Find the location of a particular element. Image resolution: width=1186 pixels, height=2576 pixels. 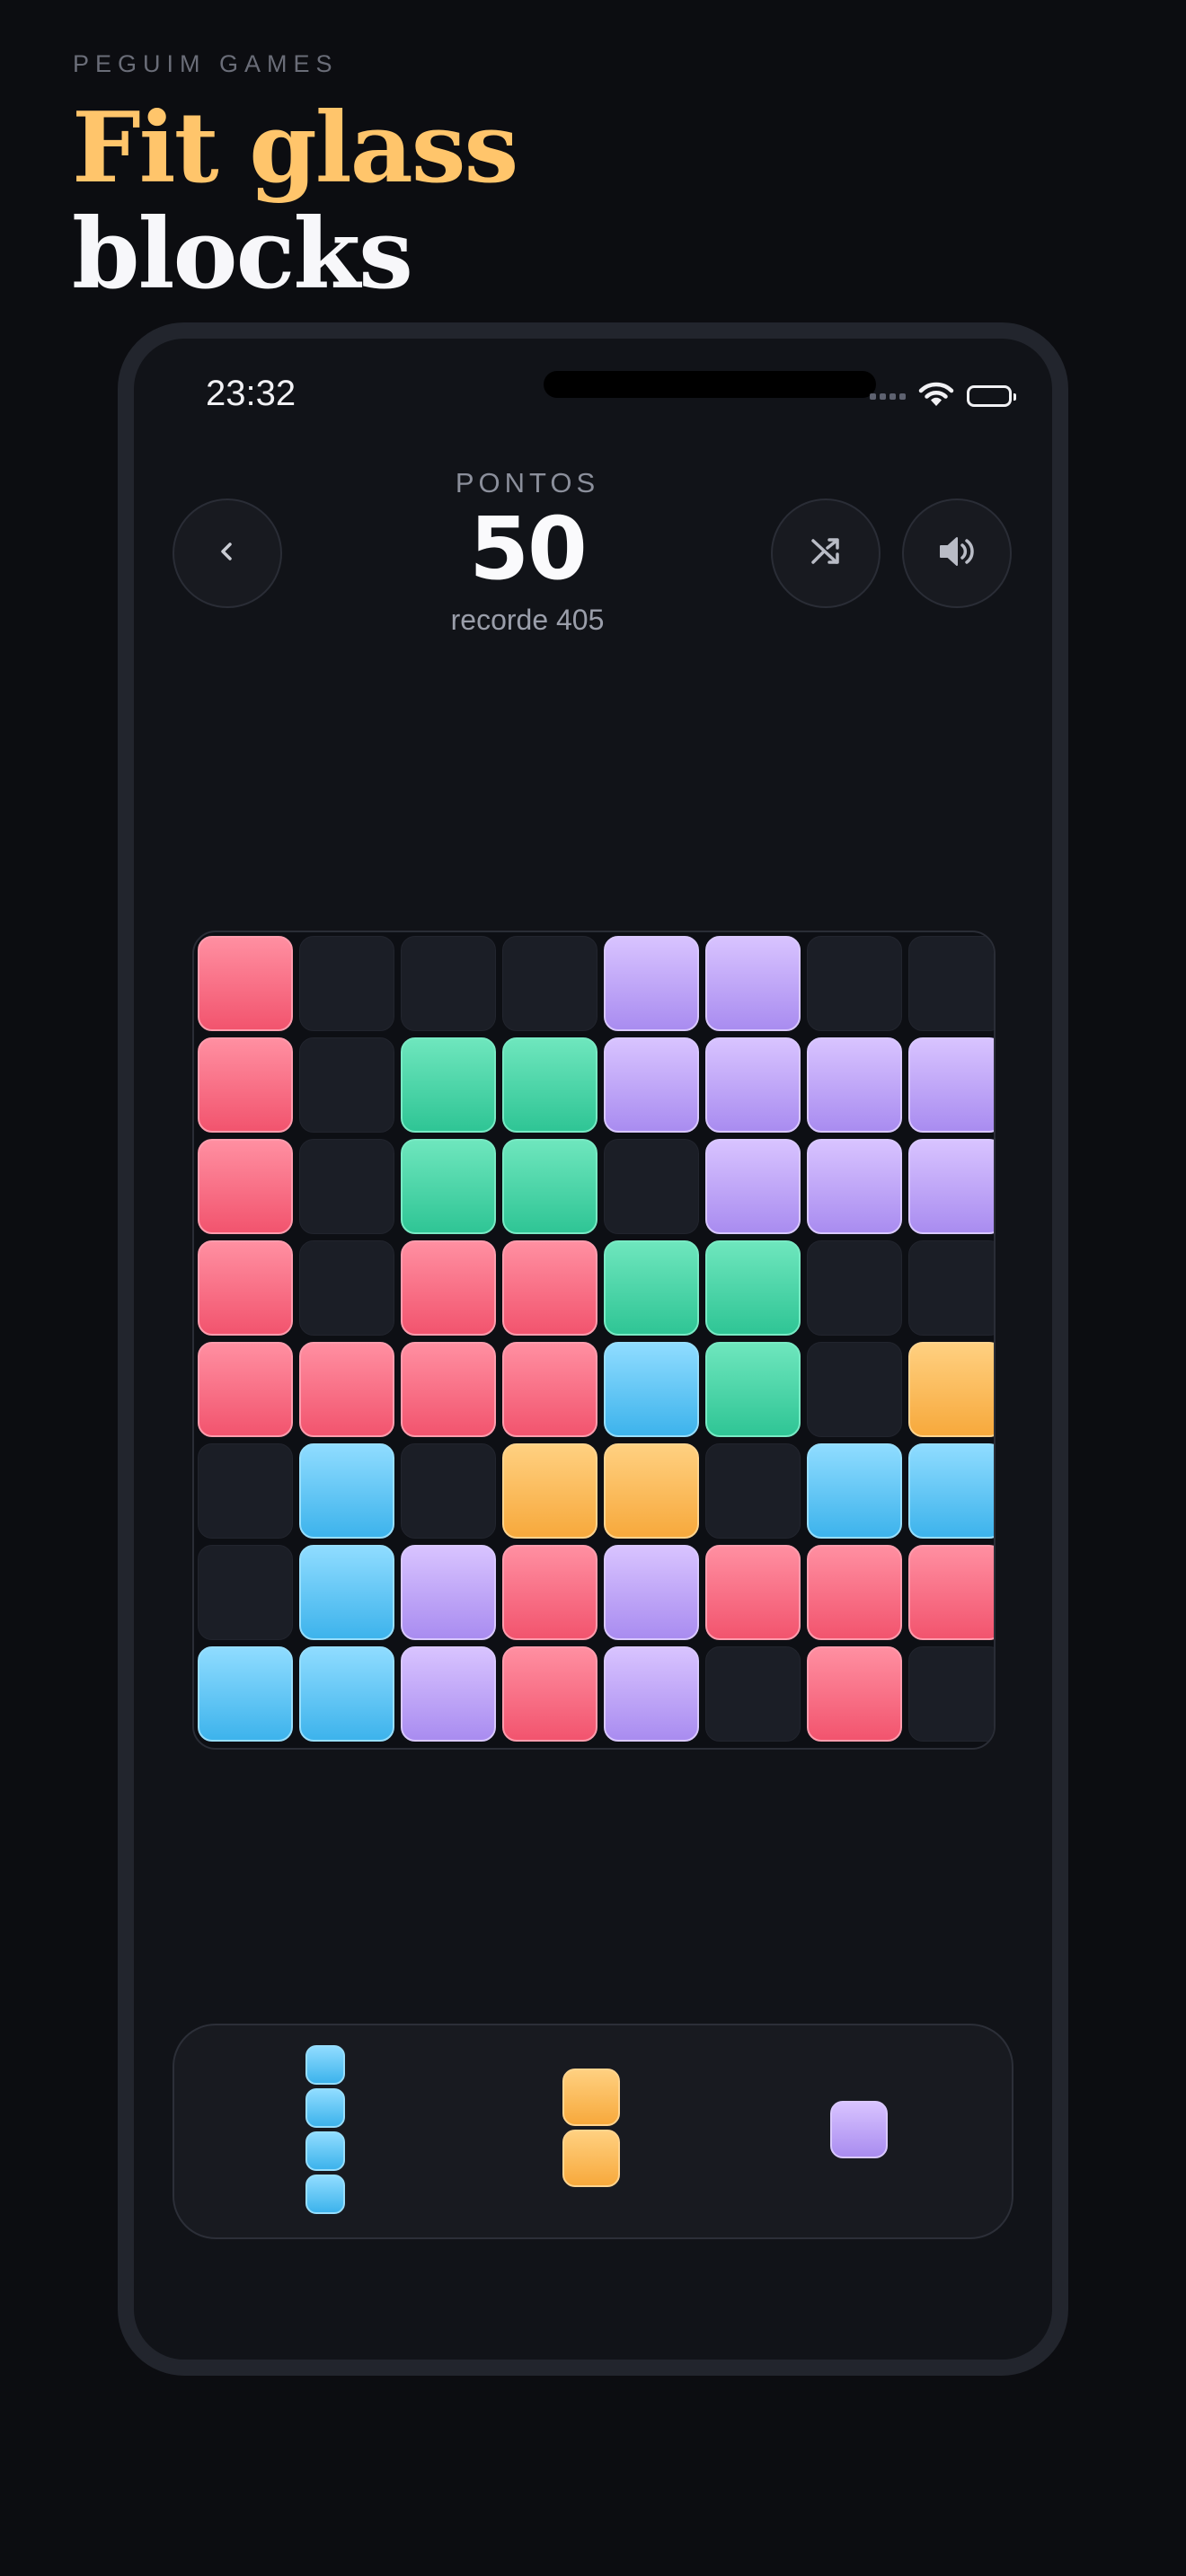

shuffle-icon is located at coordinates (825, 553).